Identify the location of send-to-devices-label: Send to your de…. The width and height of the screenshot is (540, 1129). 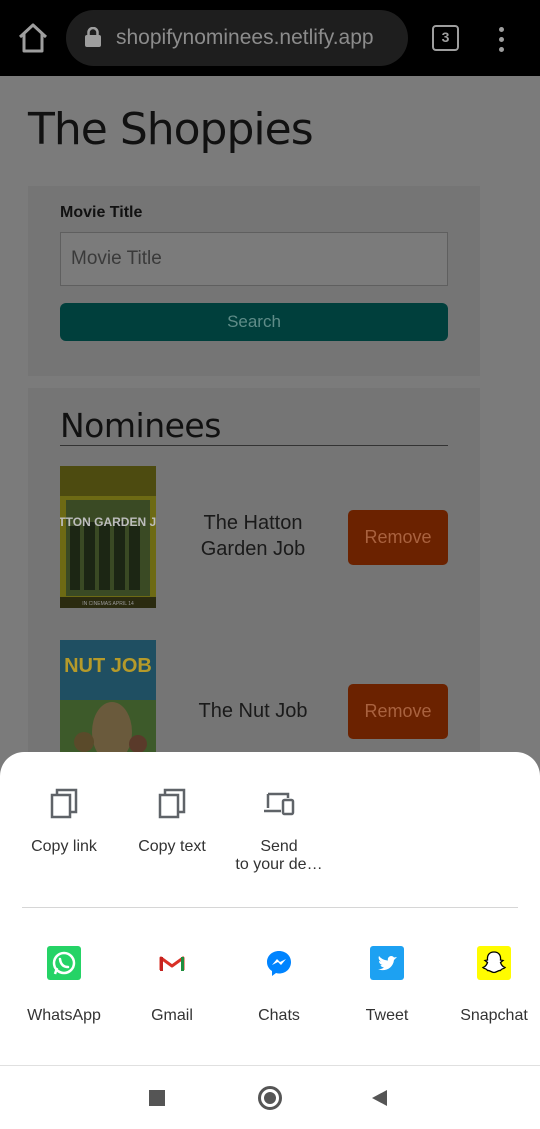
(279, 855).